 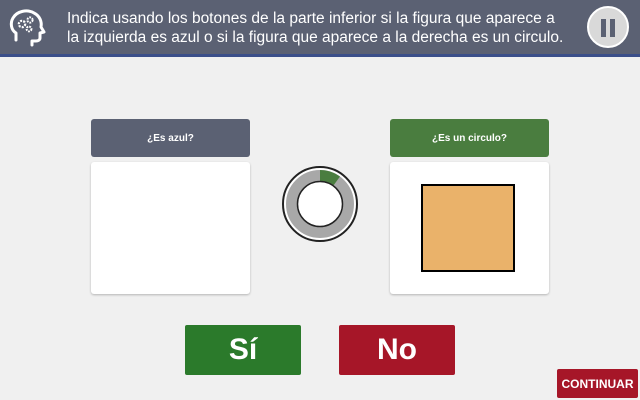 I want to click on left-card-title: ¿Es azul?, so click(x=170, y=138).